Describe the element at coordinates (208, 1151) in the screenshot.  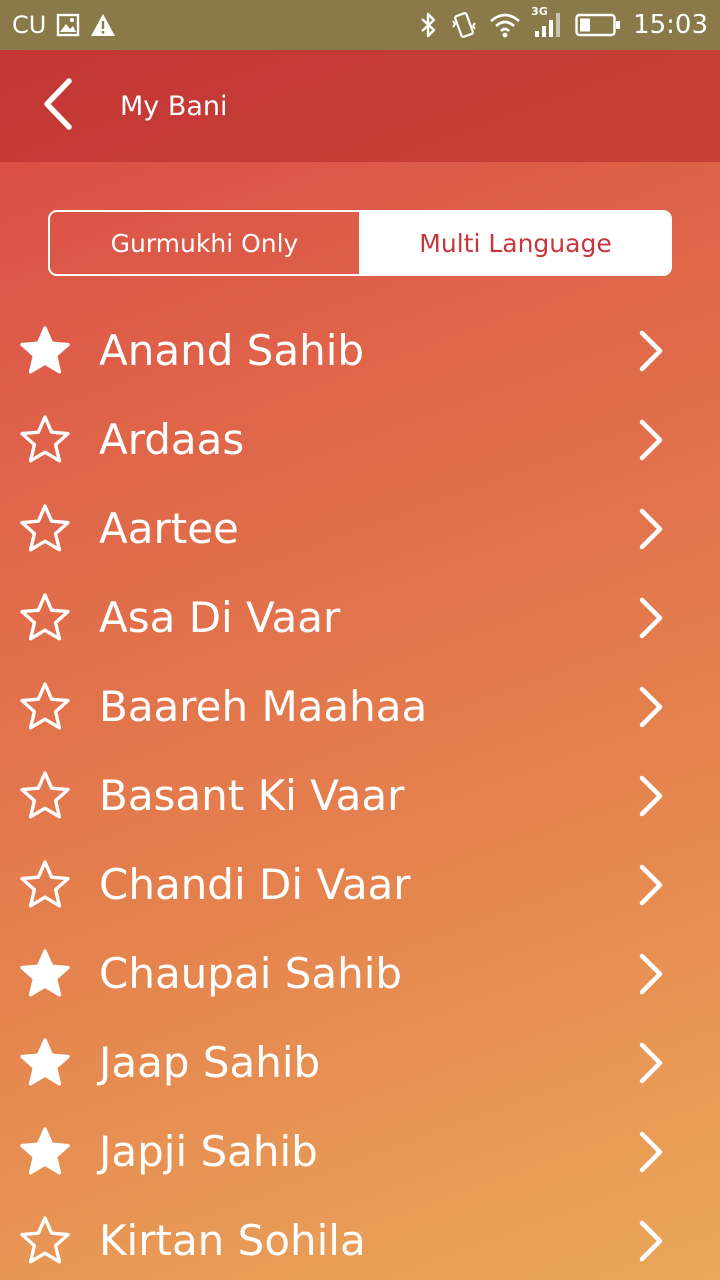
I see `bani-name-label: Japji Sahib` at that location.